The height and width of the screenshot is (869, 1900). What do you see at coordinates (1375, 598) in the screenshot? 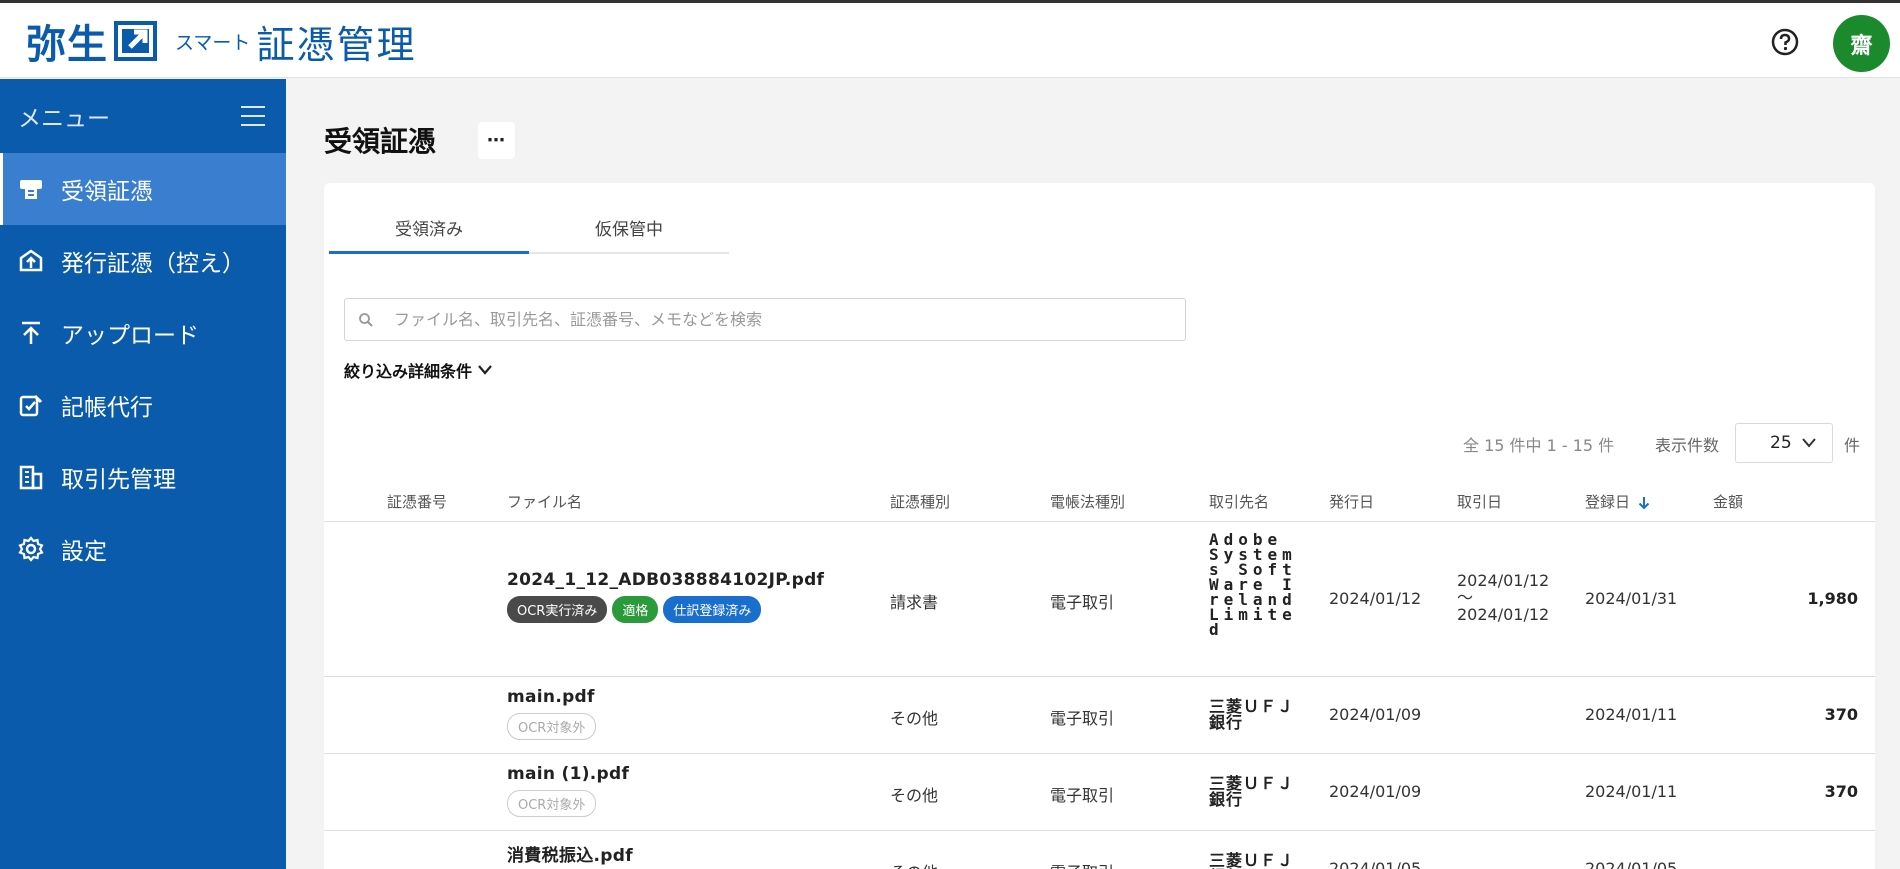
I see `issue-date: 2024/01/12` at bounding box center [1375, 598].